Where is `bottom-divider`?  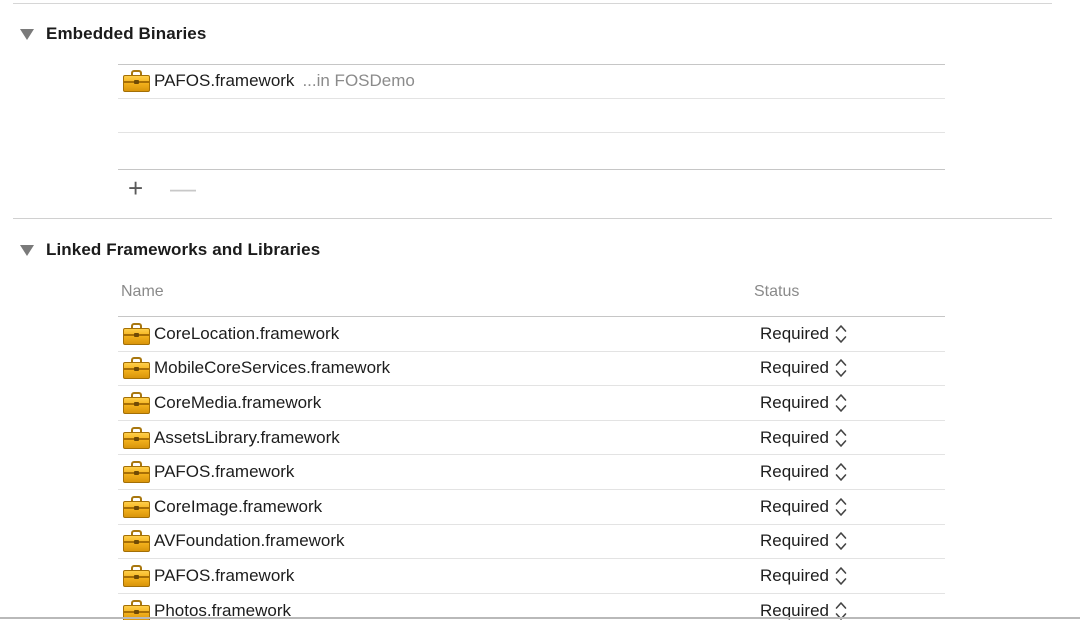
bottom-divider is located at coordinates (540, 618).